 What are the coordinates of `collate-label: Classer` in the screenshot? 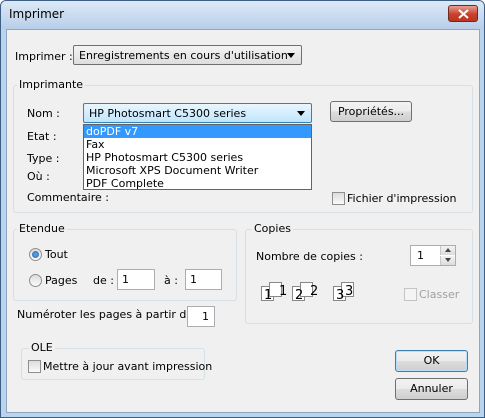 It's located at (439, 294).